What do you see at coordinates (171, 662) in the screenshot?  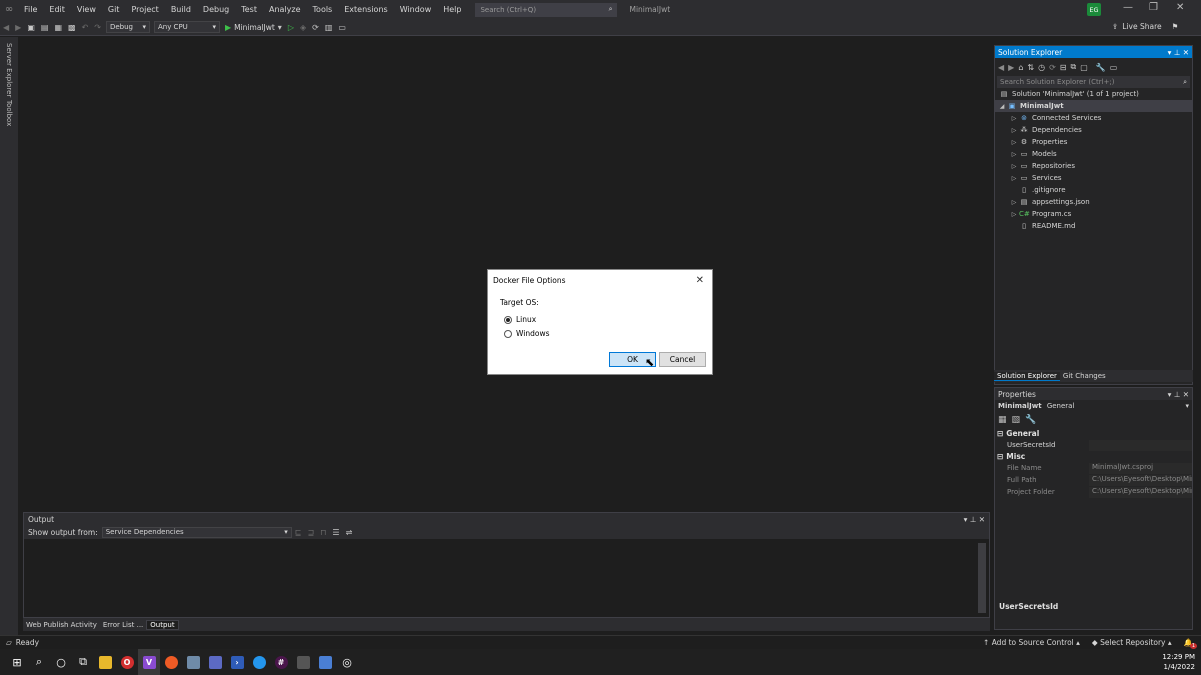 I see `postman-icon` at bounding box center [171, 662].